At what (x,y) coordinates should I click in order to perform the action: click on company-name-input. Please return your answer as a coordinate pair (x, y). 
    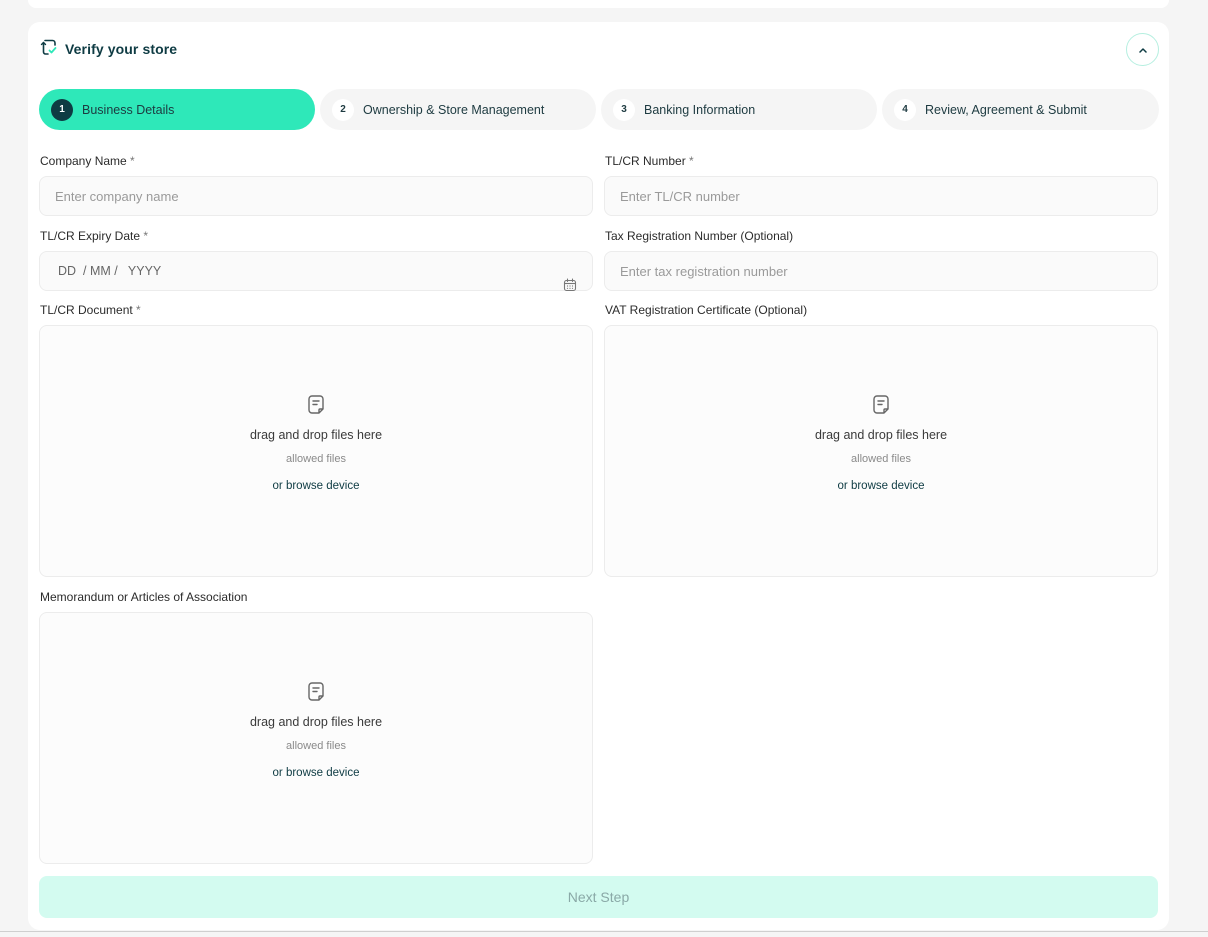
    Looking at the image, I should click on (316, 196).